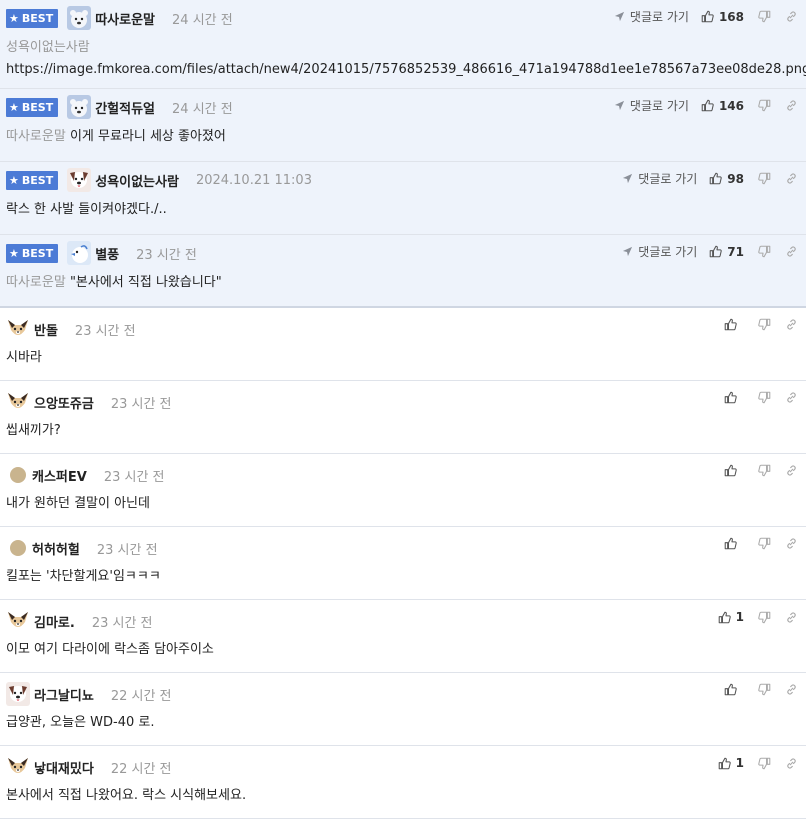  Describe the element at coordinates (401, 48) in the screenshot. I see `reply-target: 성욕이없는사람` at that location.